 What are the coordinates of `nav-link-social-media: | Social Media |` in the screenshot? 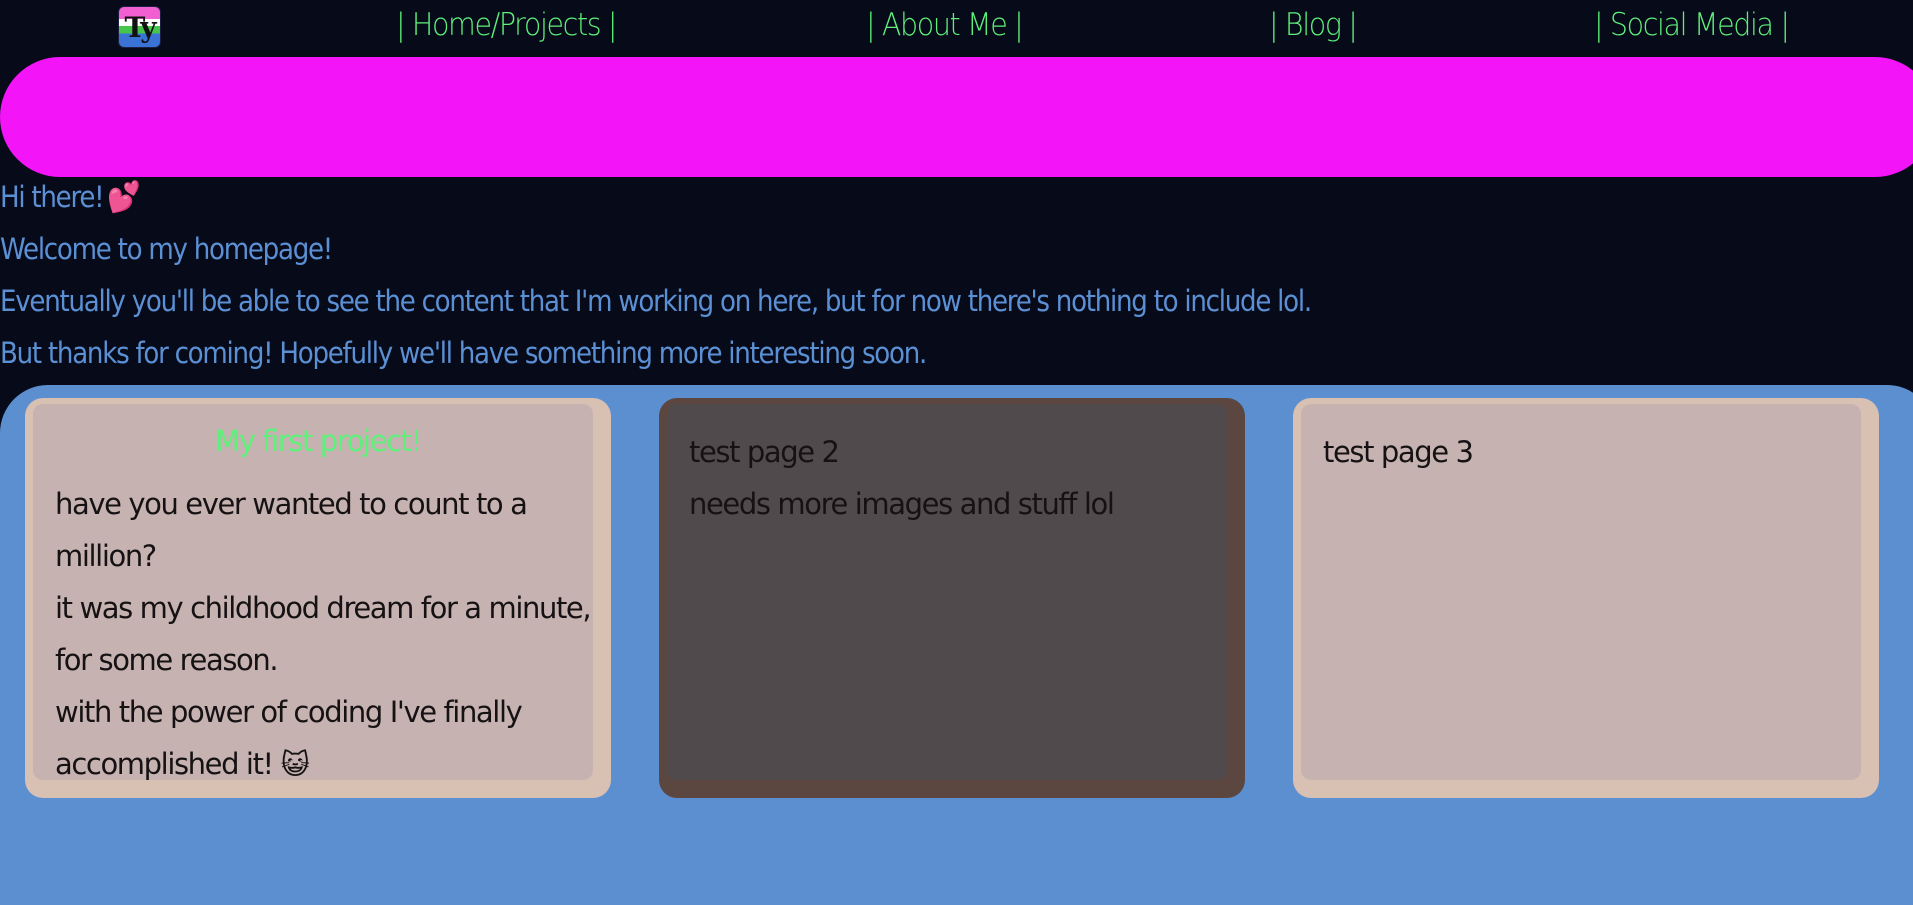 It's located at (1692, 25).